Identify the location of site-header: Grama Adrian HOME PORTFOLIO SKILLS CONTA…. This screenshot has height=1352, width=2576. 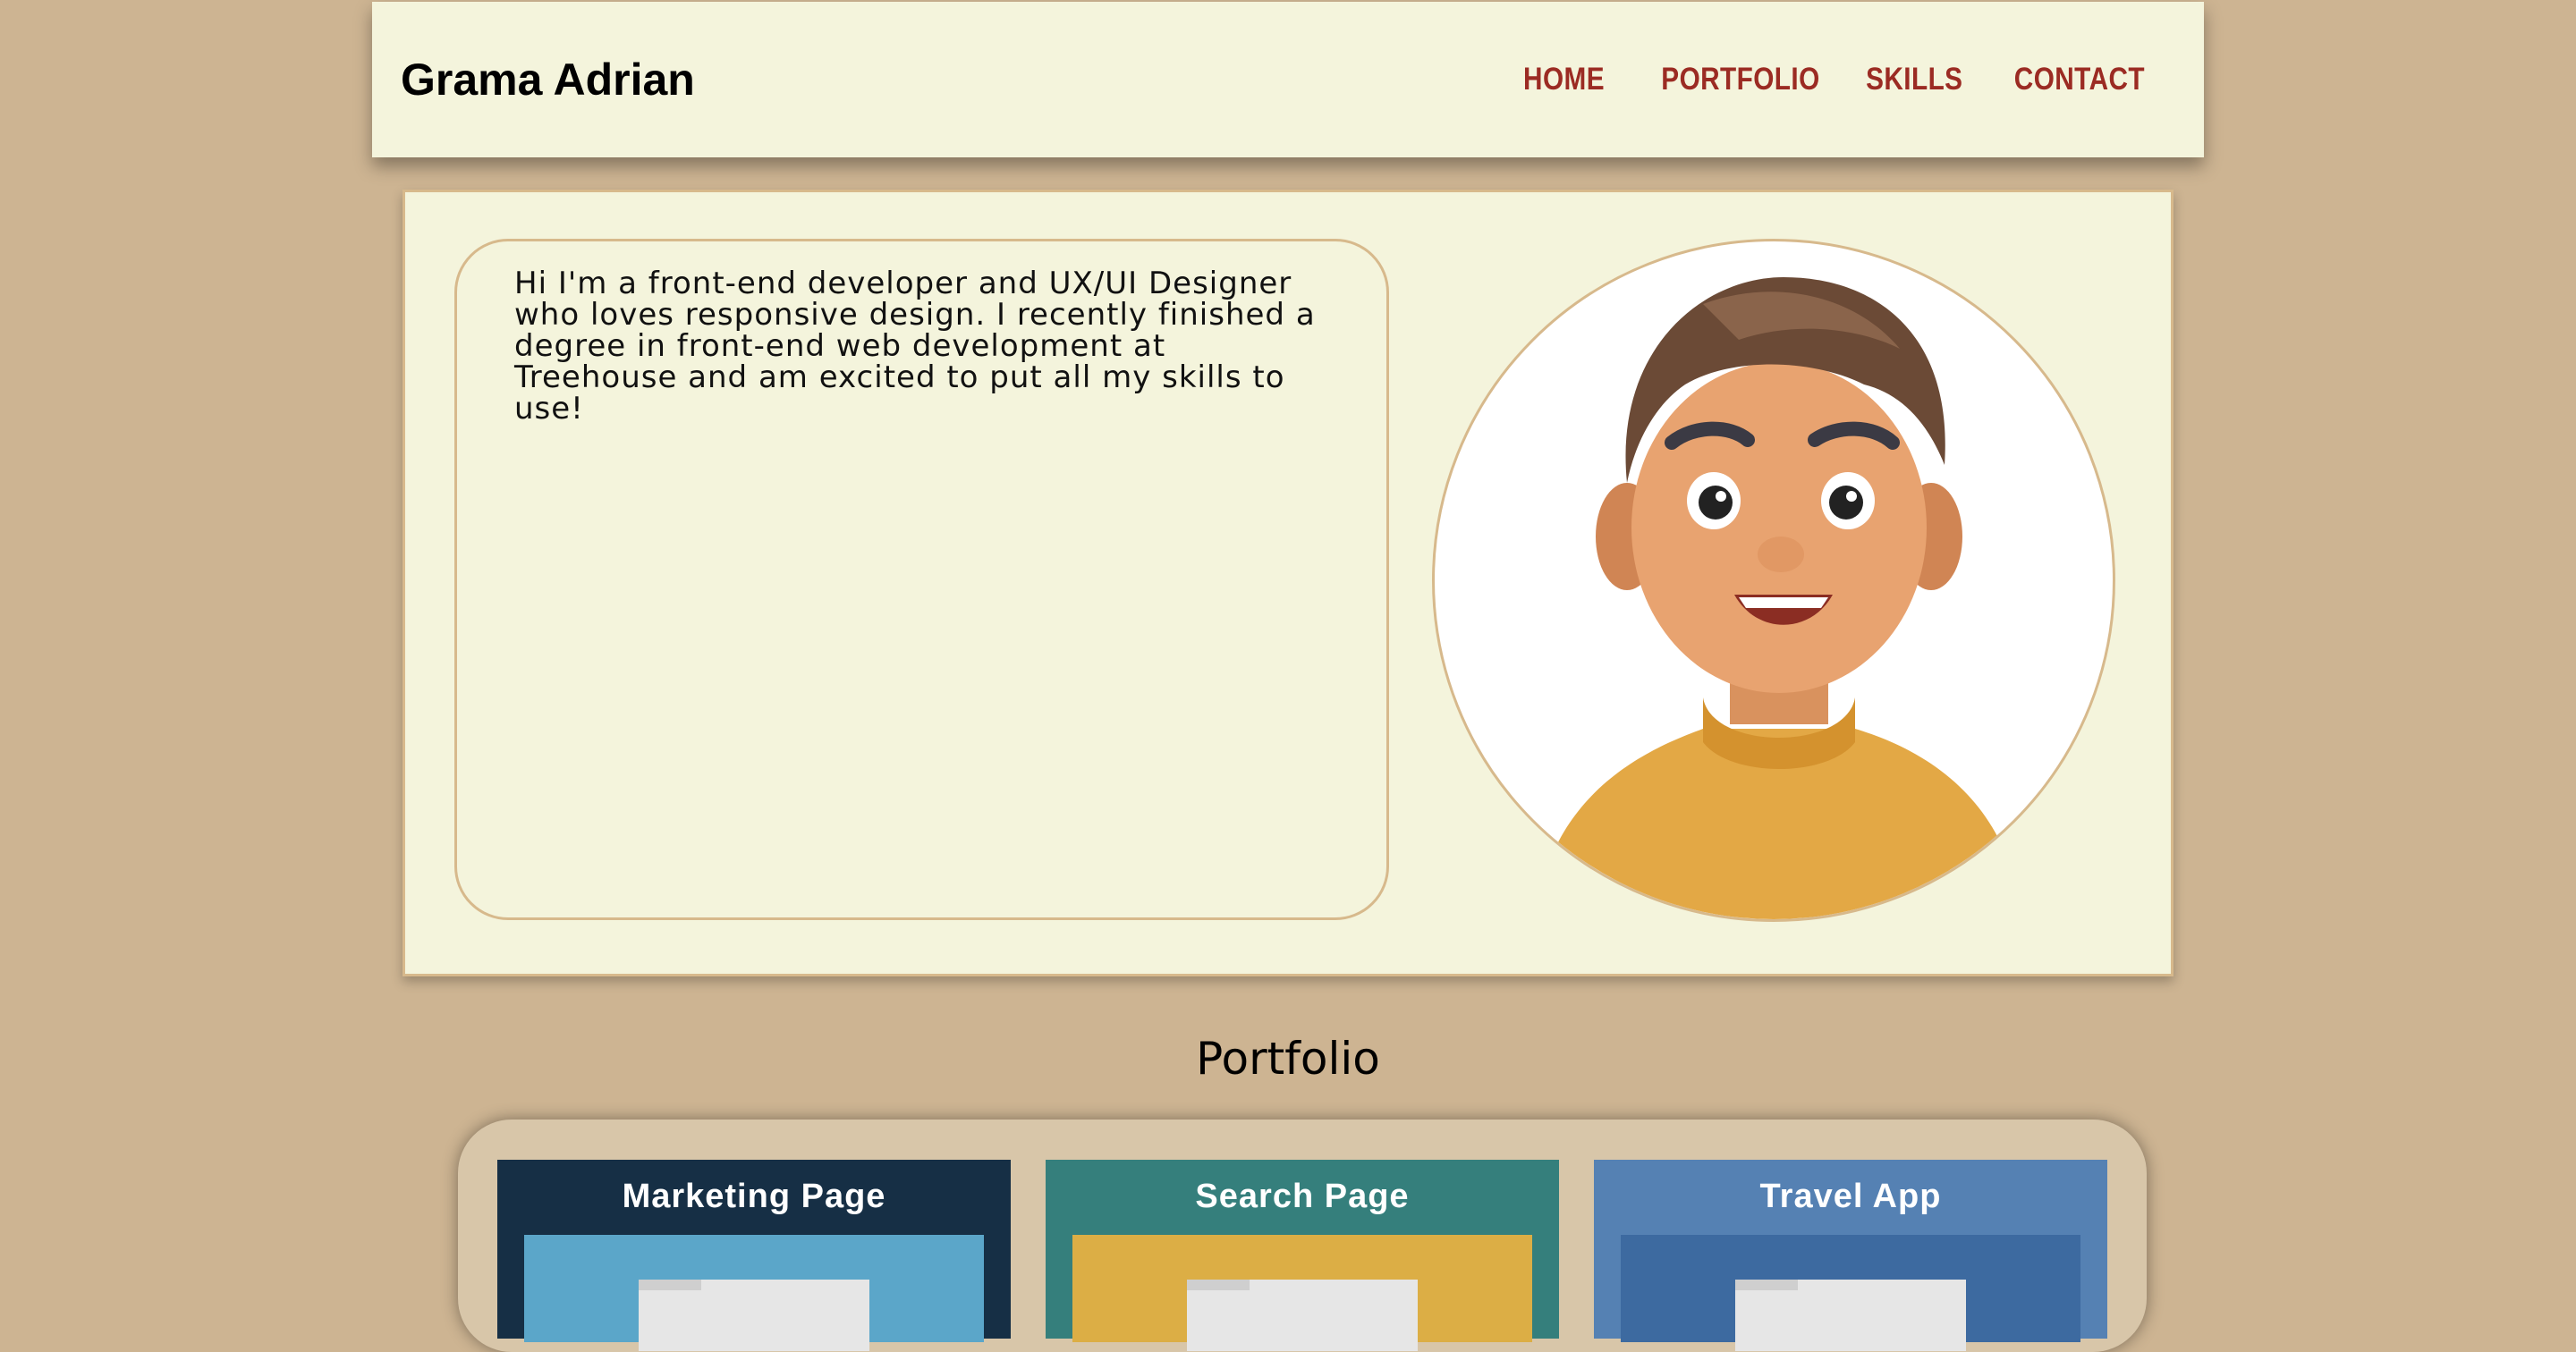
(1288, 79).